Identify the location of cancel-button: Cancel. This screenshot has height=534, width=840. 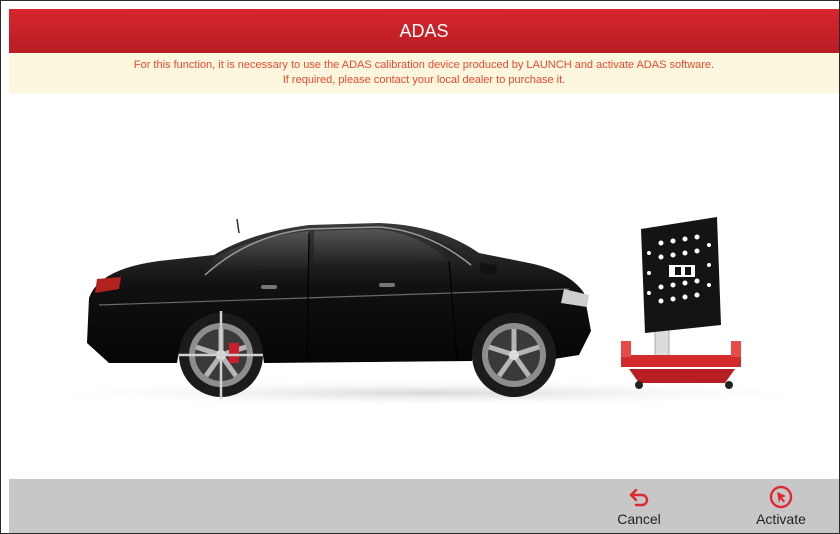
(639, 509).